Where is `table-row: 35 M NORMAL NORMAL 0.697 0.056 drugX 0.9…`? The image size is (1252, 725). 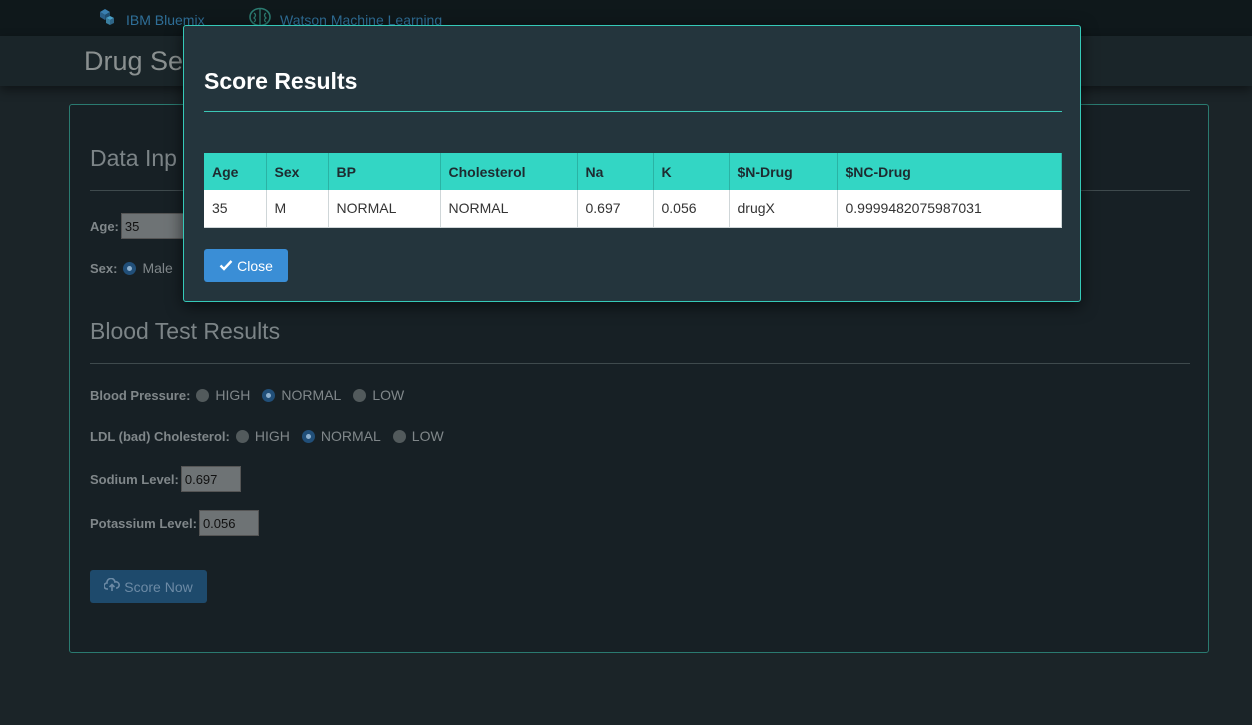
table-row: 35 M NORMAL NORMAL 0.697 0.056 drugX 0.9… is located at coordinates (633, 209).